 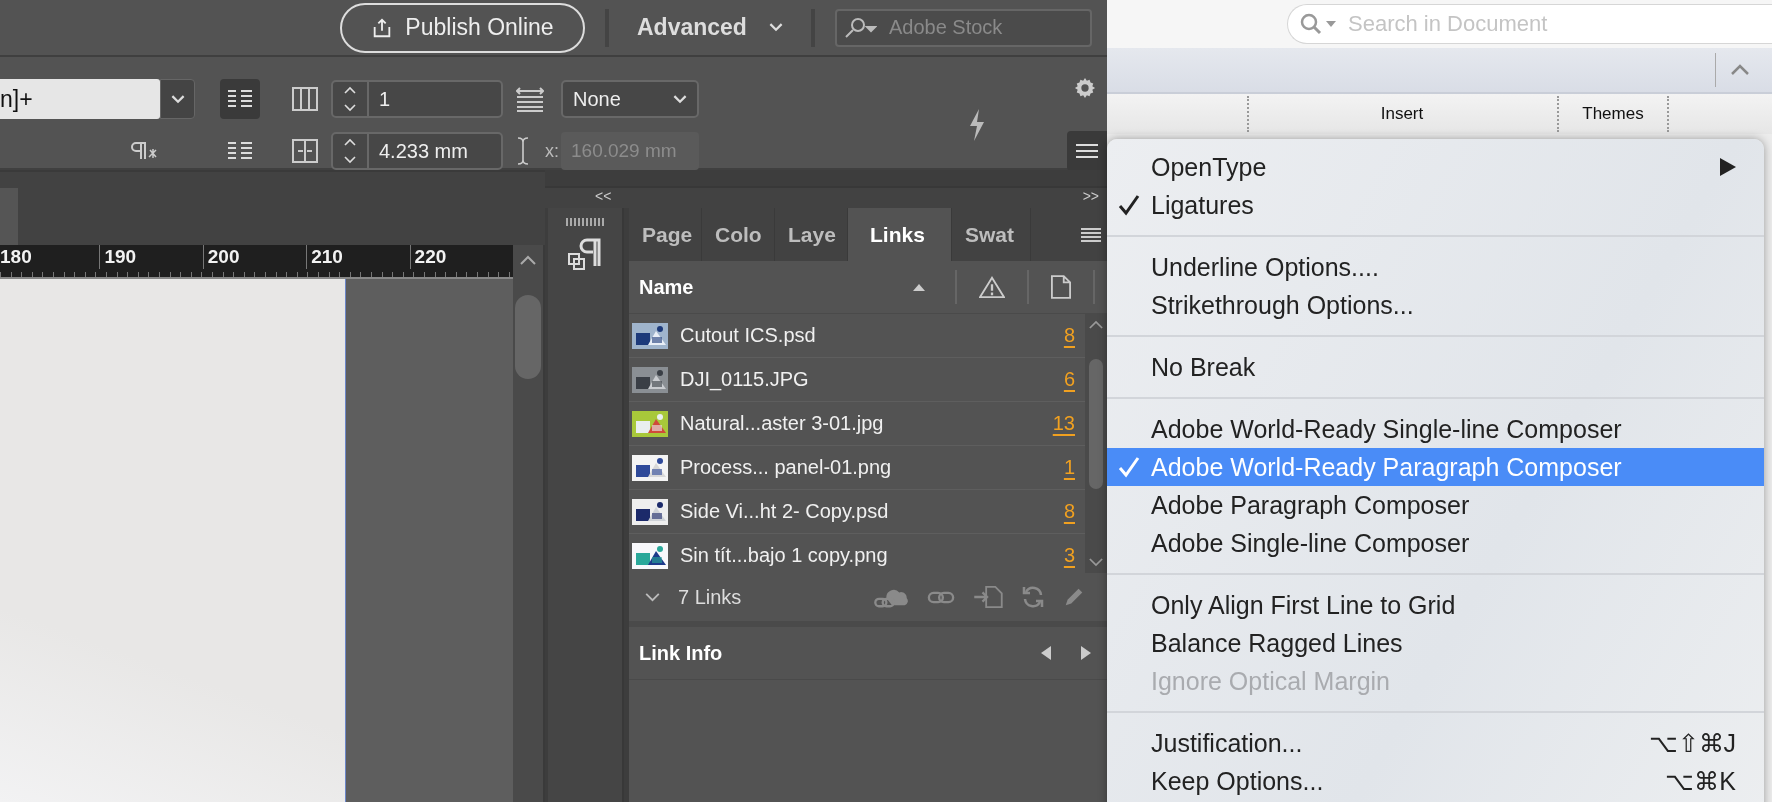 I want to click on menu-item: Ligatures, so click(x=1435, y=205).